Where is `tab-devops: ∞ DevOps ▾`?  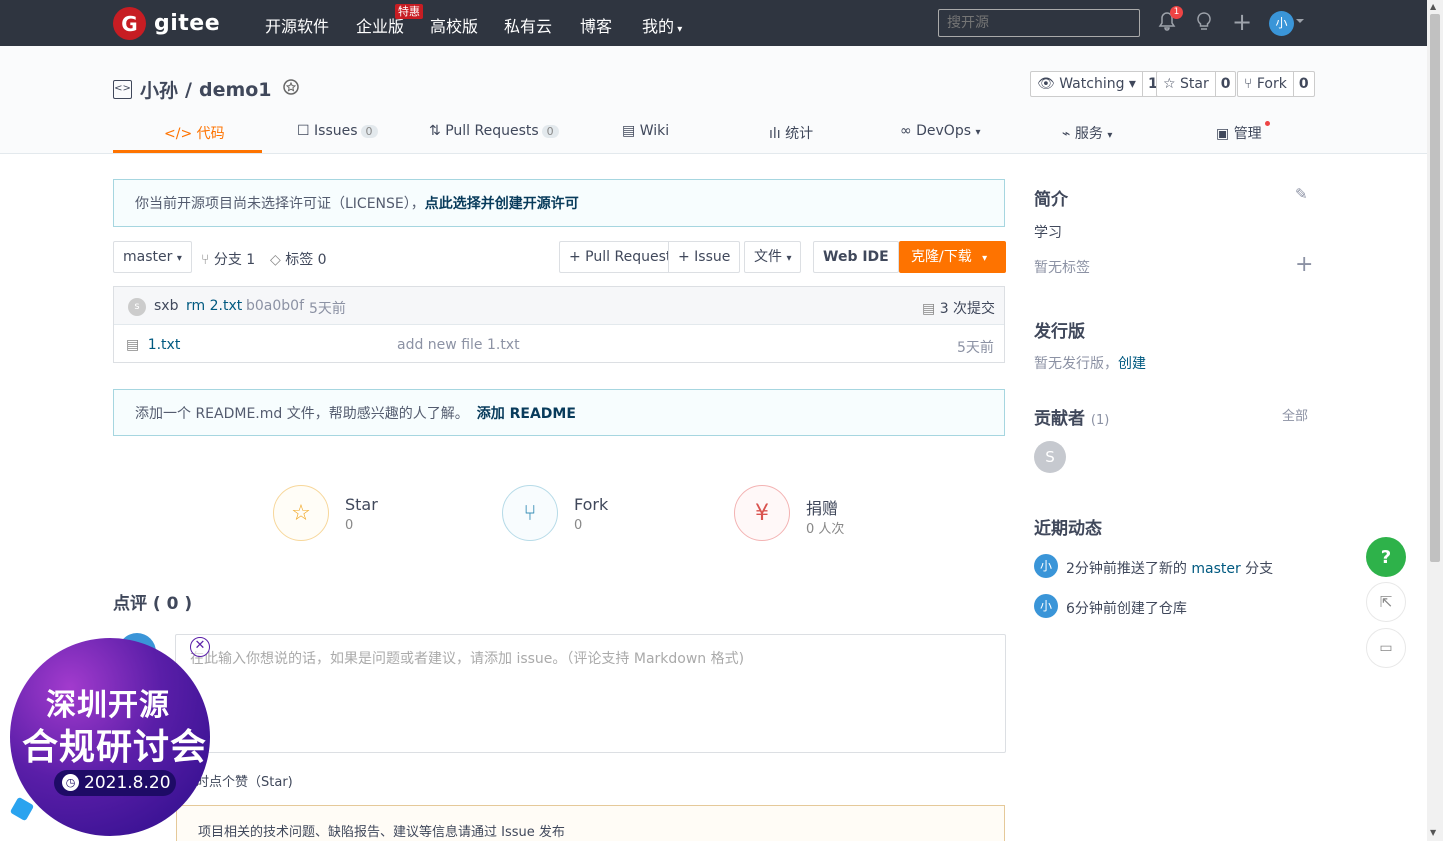
tab-devops: ∞ DevOps ▾ is located at coordinates (940, 131).